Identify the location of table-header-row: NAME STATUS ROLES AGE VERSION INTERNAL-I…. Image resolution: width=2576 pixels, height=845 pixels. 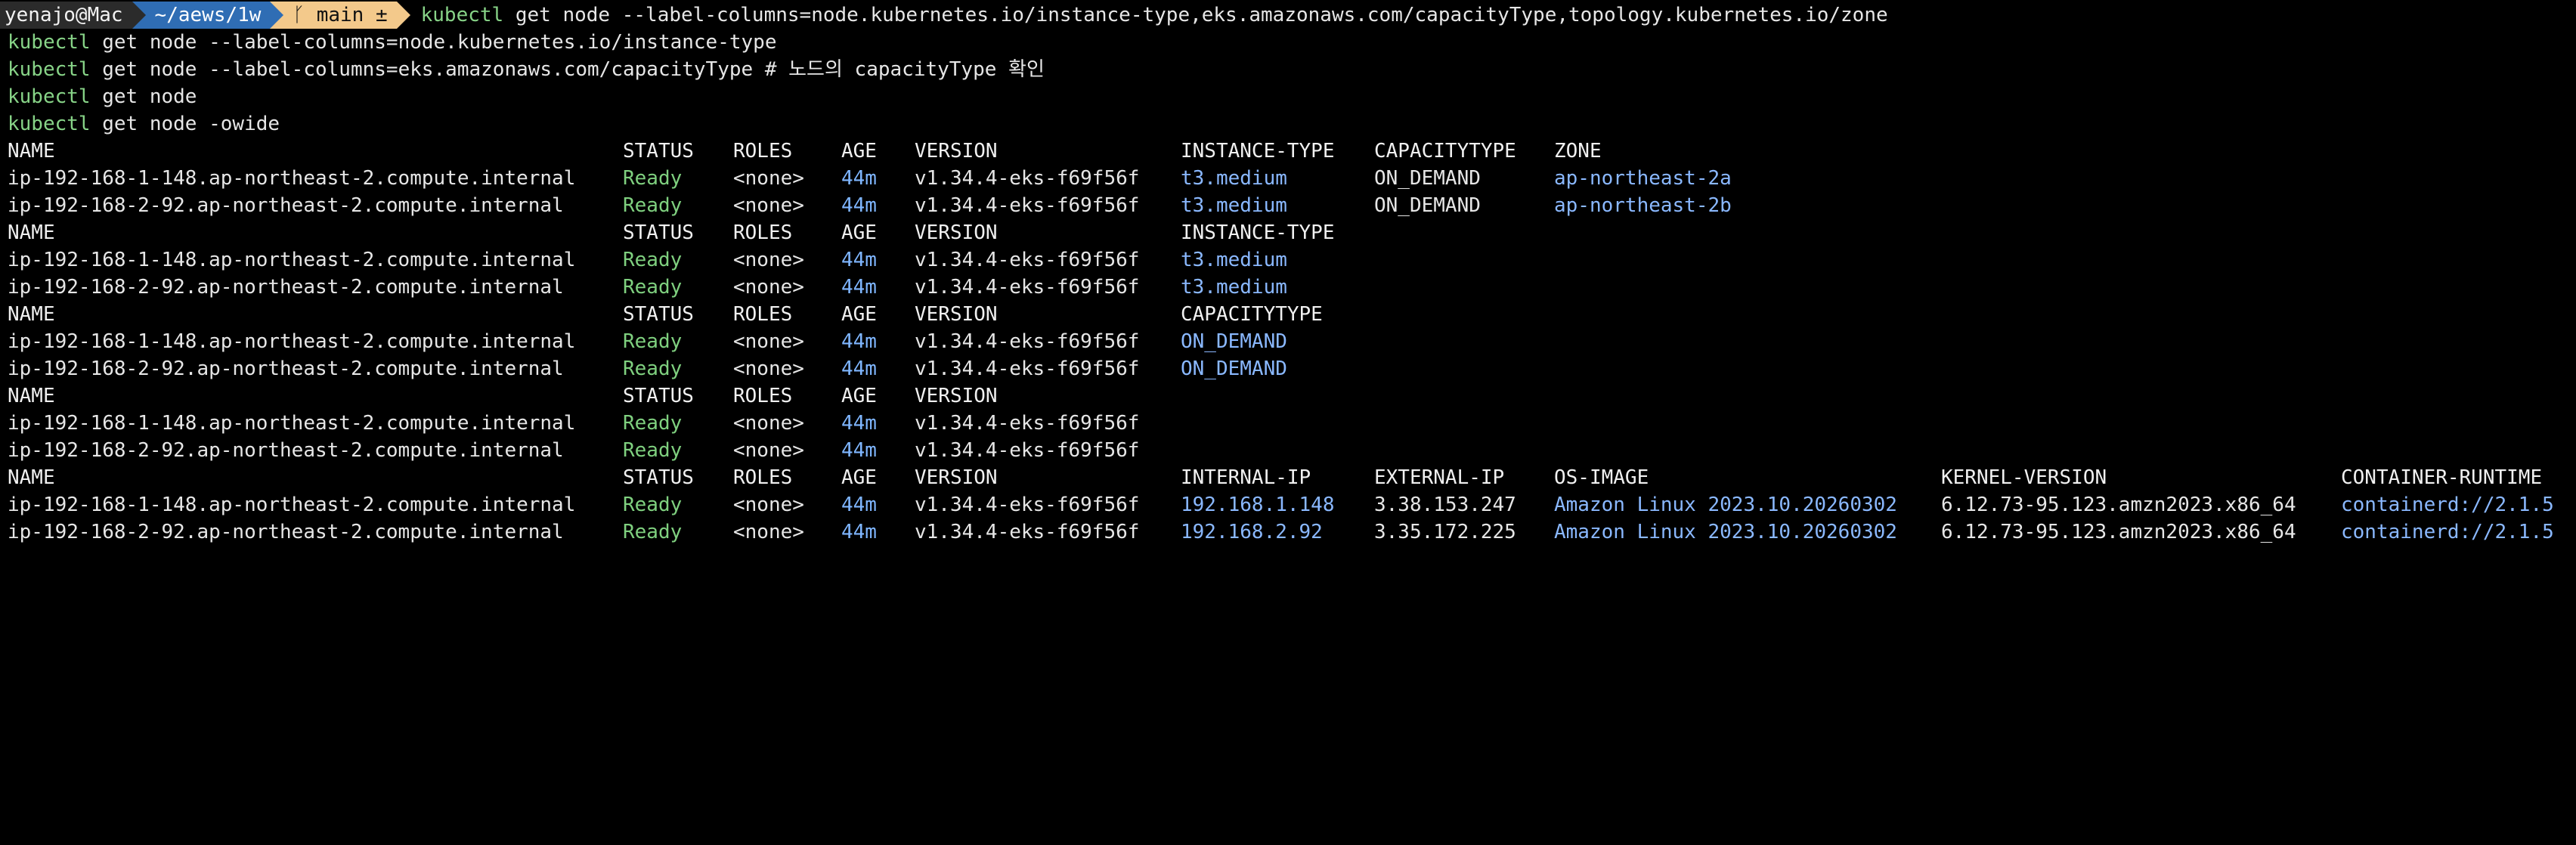
(1275, 477).